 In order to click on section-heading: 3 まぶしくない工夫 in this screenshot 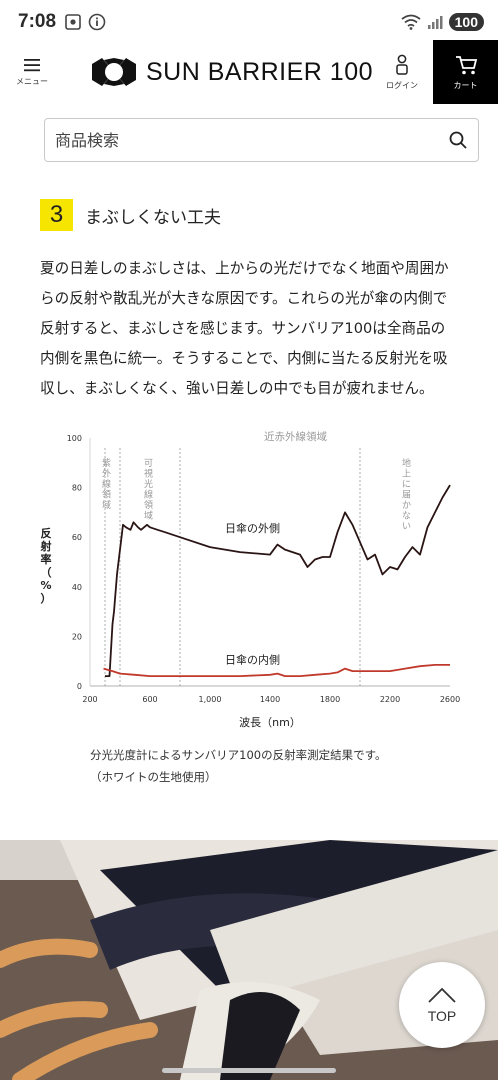, I will do `click(130, 215)`.